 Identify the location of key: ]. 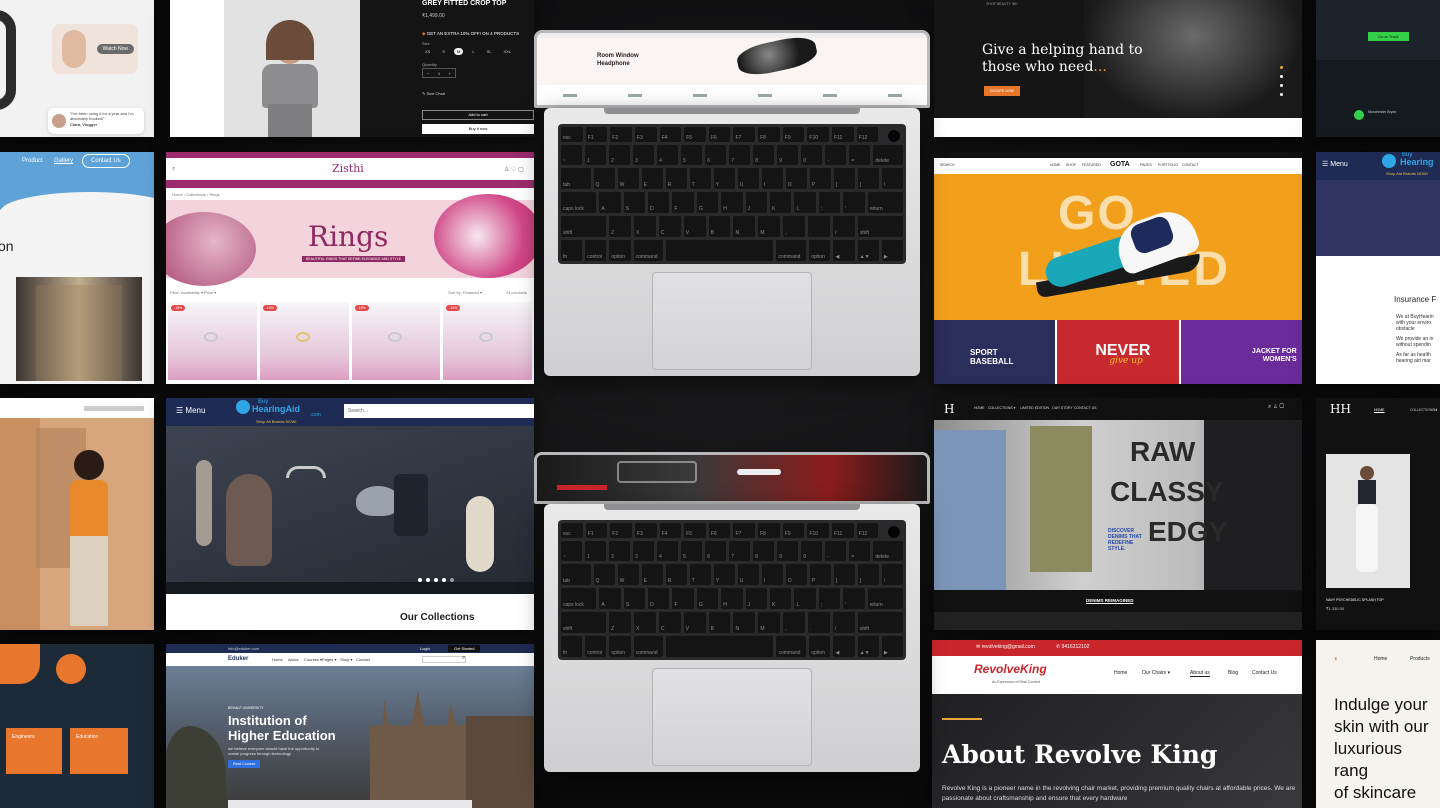
(868, 179).